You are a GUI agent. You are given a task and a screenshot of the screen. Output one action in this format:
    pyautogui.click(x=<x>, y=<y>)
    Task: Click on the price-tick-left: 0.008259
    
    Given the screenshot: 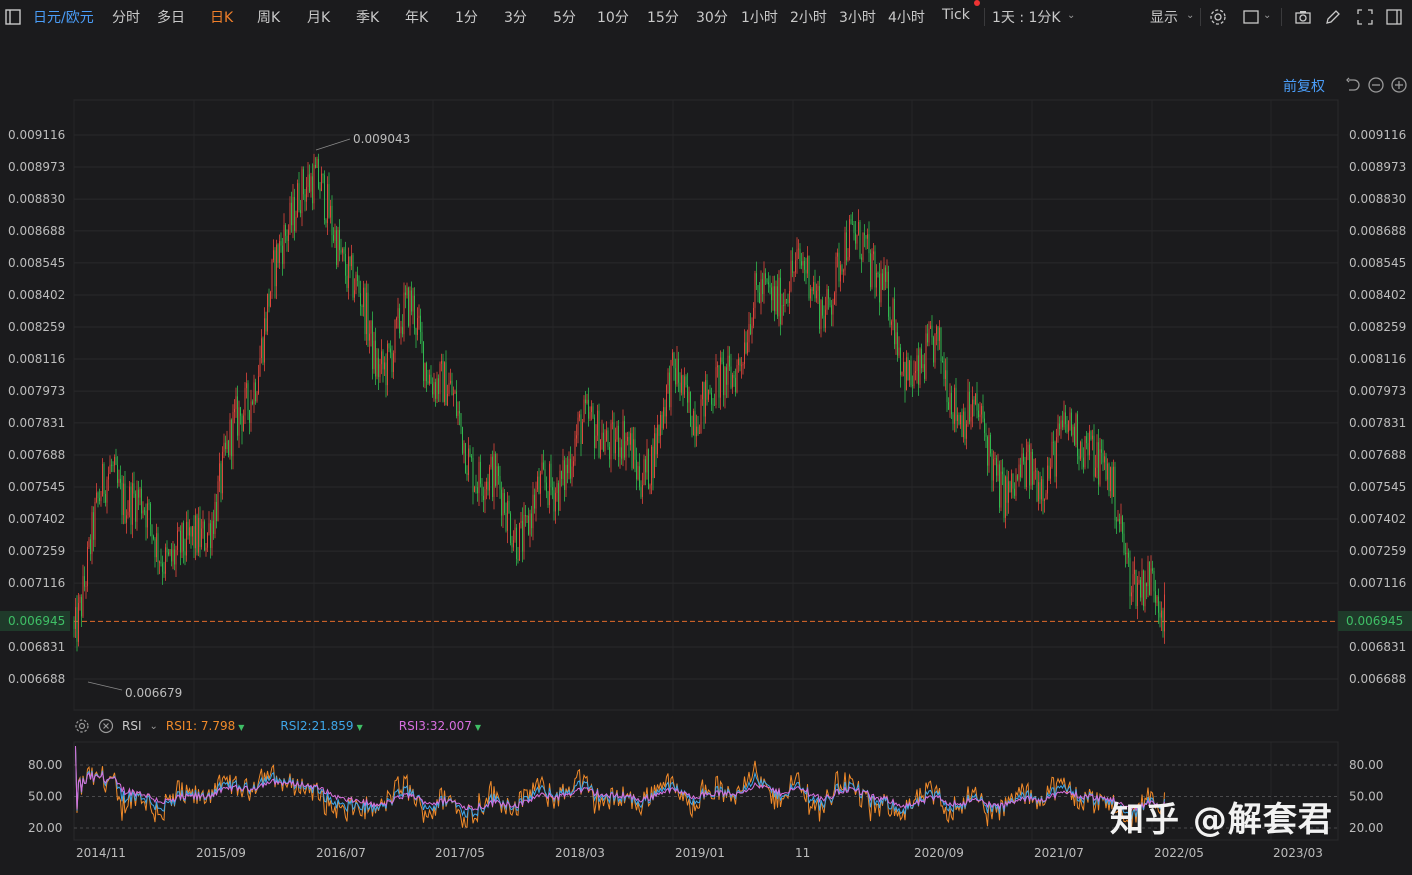 What is the action you would take?
    pyautogui.click(x=36, y=327)
    